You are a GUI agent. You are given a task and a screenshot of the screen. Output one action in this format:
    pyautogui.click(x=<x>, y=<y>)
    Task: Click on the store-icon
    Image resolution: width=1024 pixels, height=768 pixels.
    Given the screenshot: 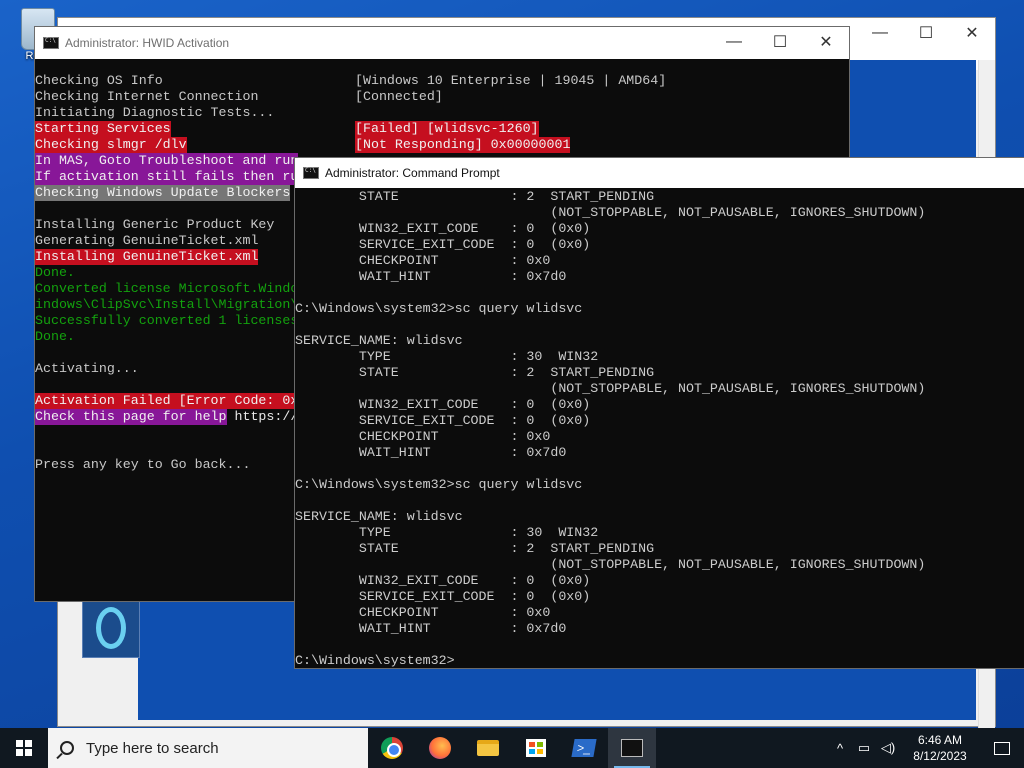 What is the action you would take?
    pyautogui.click(x=536, y=748)
    